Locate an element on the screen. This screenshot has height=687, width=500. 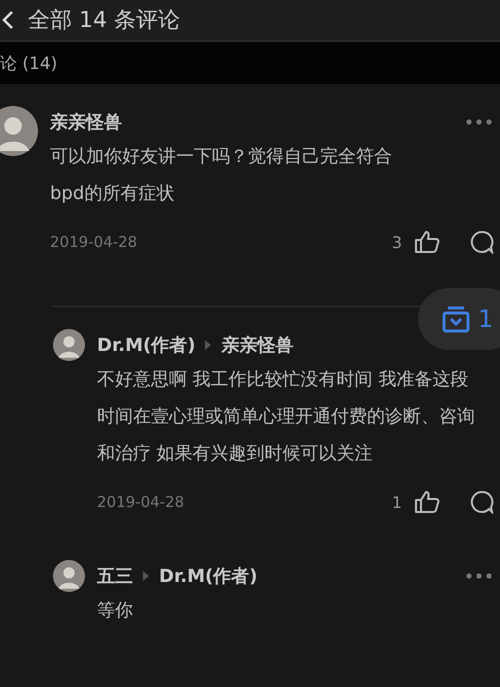
like-count: 1 is located at coordinates (397, 502).